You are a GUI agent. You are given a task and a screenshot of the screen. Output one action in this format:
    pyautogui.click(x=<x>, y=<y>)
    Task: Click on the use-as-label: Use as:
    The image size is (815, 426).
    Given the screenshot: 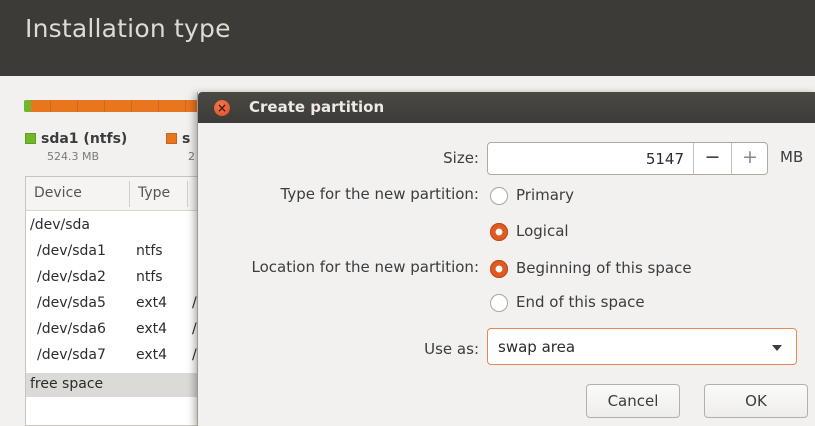 What is the action you would take?
    pyautogui.click(x=451, y=349)
    